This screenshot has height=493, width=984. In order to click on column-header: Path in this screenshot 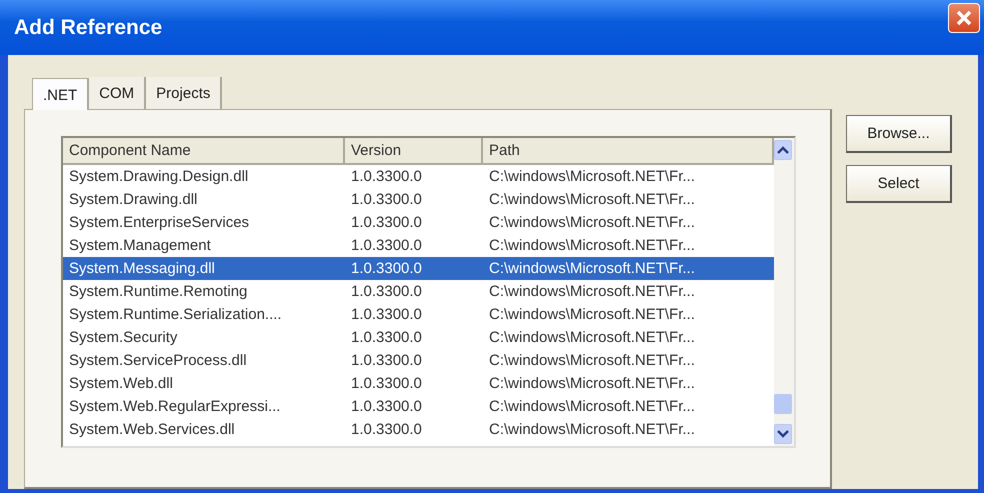, I will do `click(628, 151)`.